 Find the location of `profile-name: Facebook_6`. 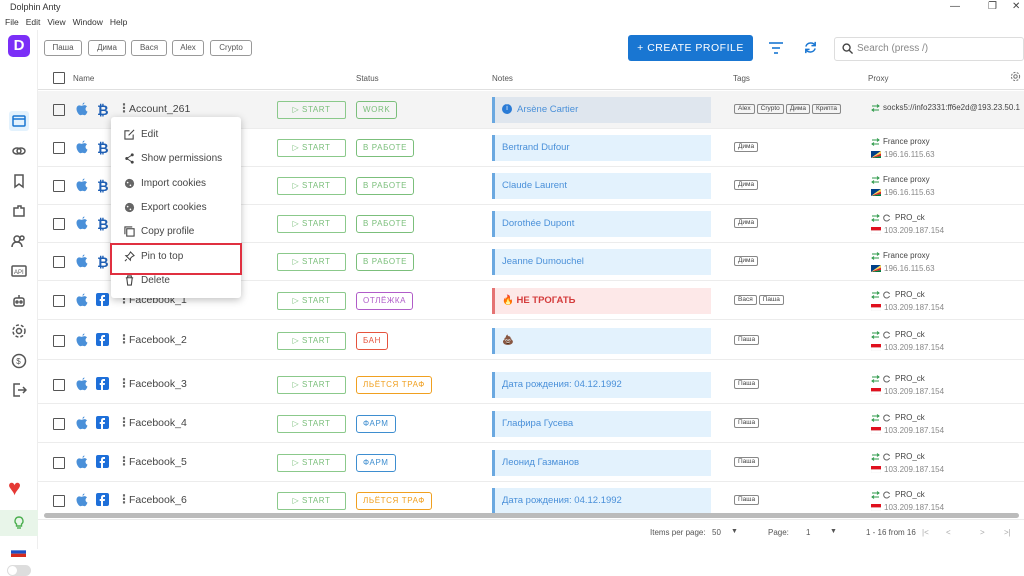

profile-name: Facebook_6 is located at coordinates (158, 500).